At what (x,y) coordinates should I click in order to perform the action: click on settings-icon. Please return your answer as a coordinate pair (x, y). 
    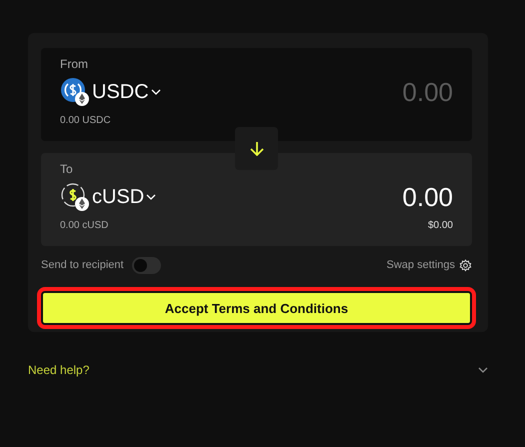
    Looking at the image, I should click on (465, 265).